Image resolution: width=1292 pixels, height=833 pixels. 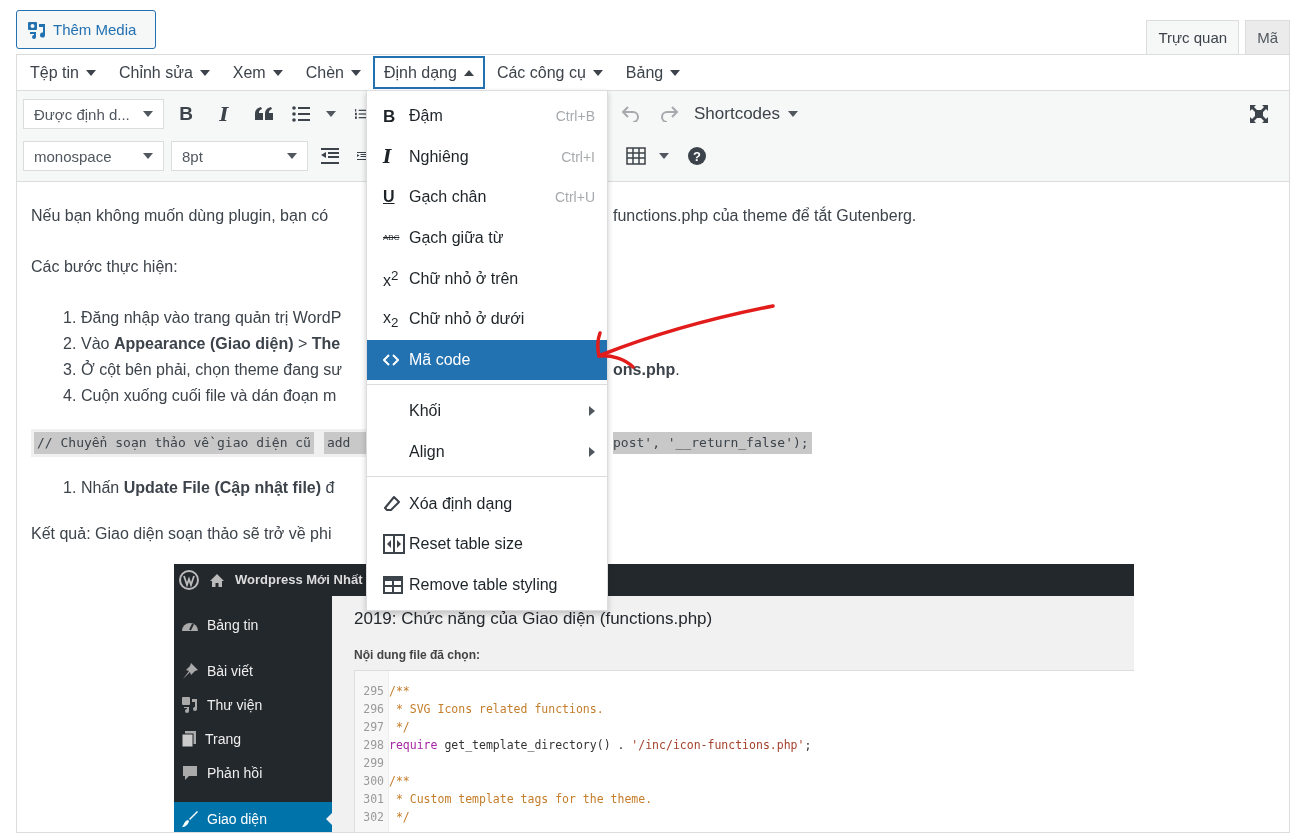 I want to click on italic-button: I, so click(x=224, y=114).